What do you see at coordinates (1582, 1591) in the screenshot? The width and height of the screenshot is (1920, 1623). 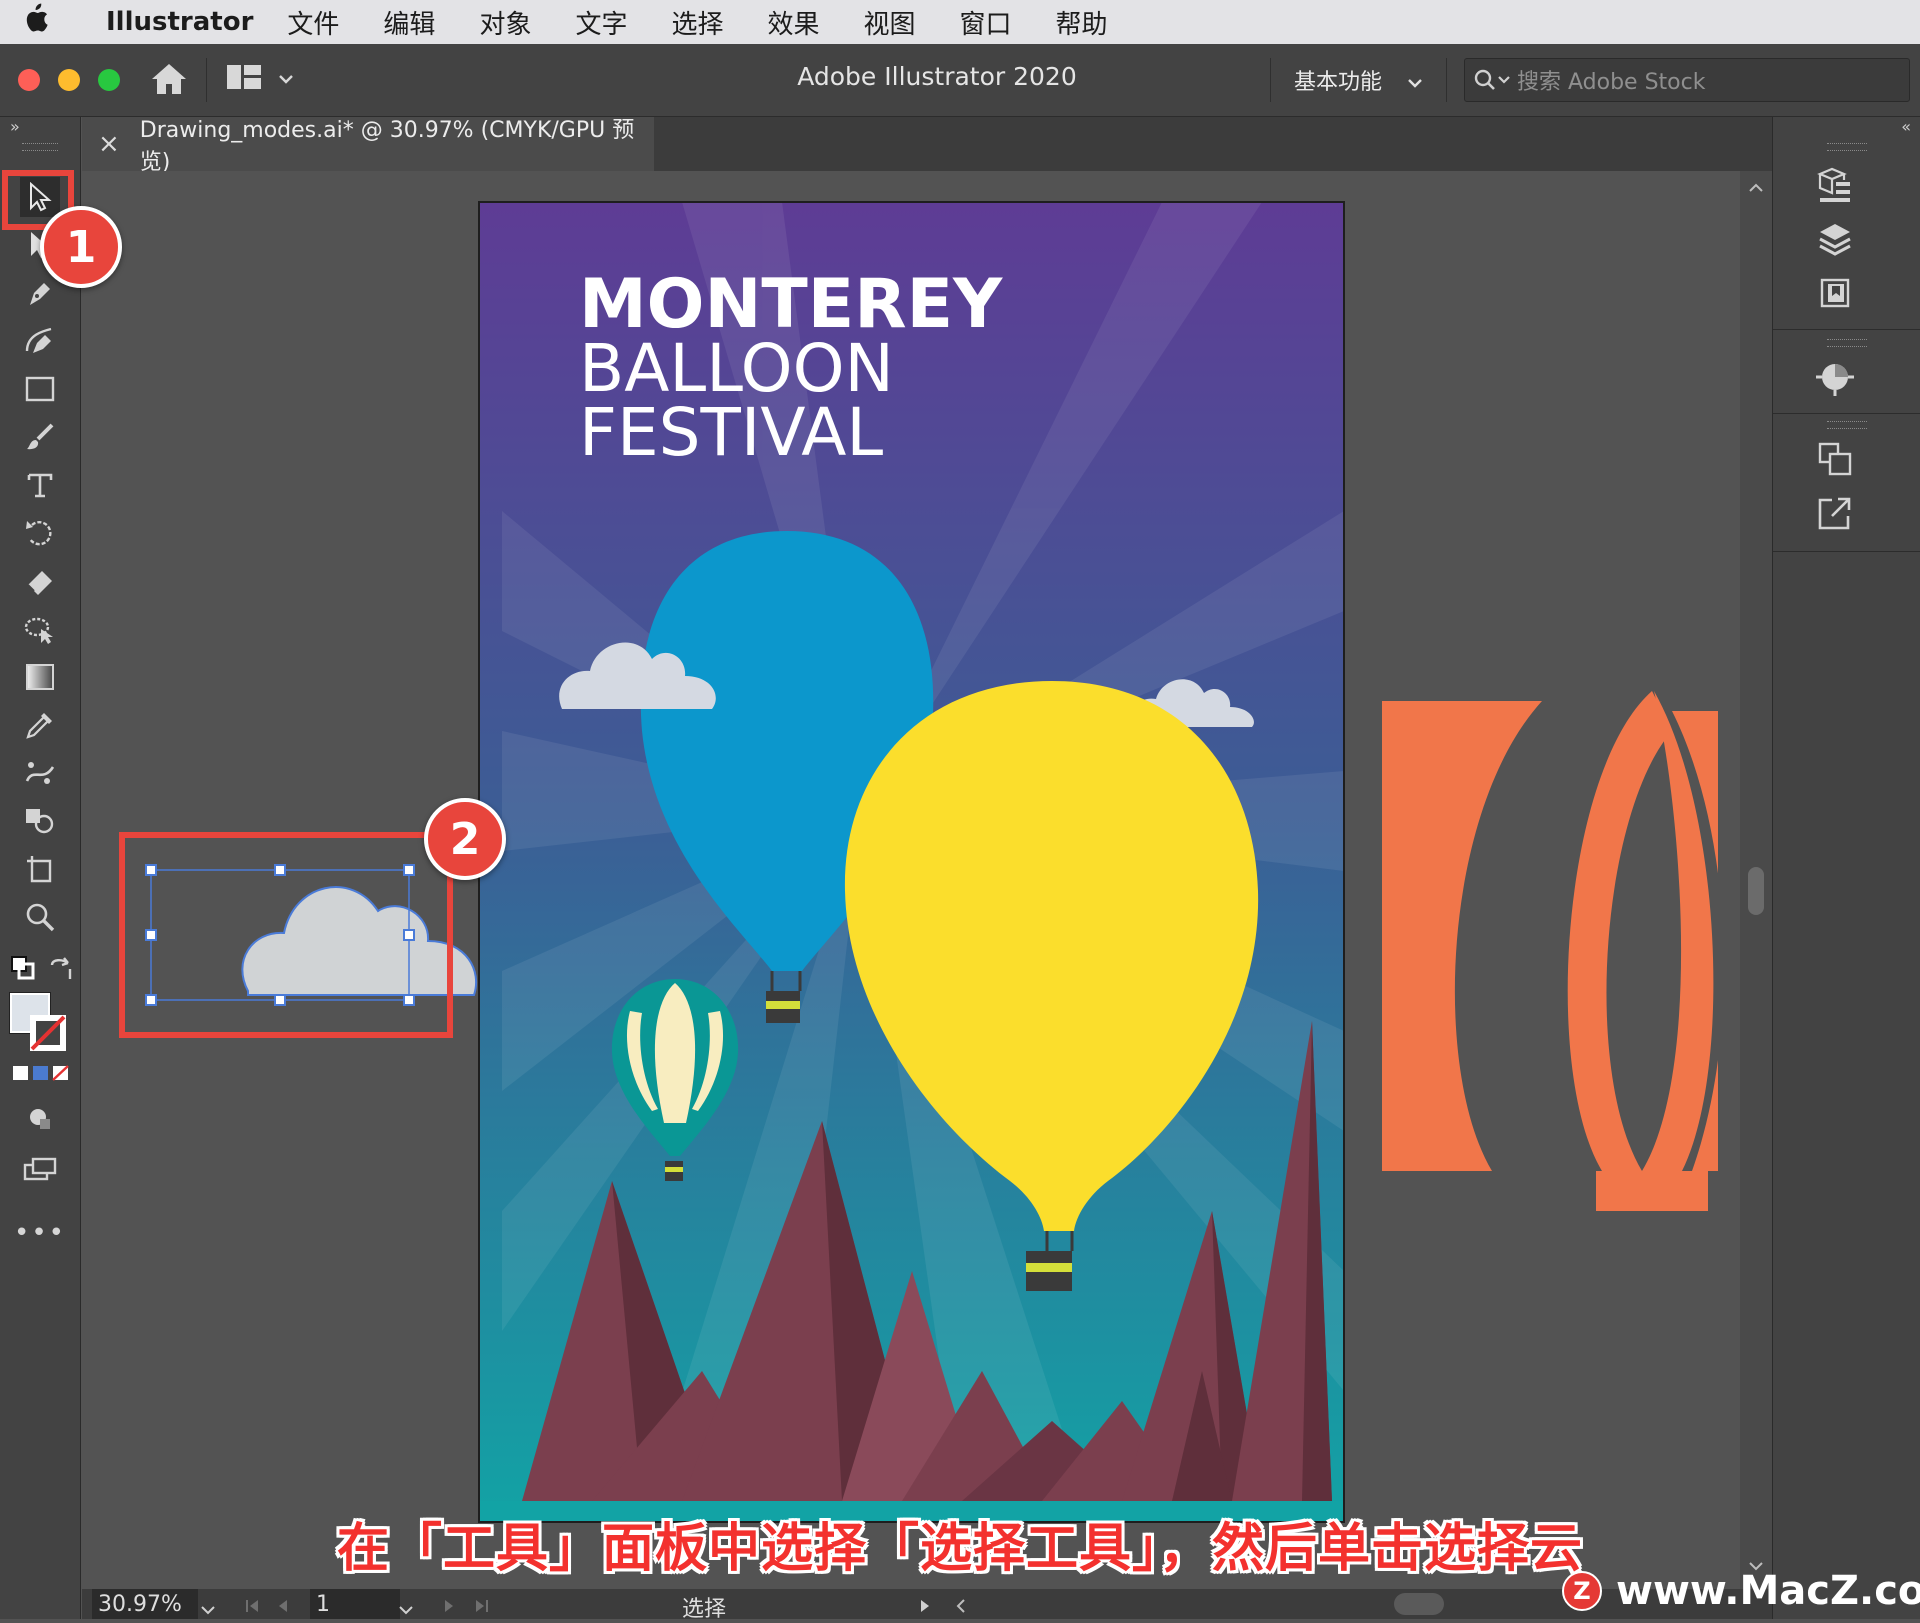 I see `watermark-logo: Z` at bounding box center [1582, 1591].